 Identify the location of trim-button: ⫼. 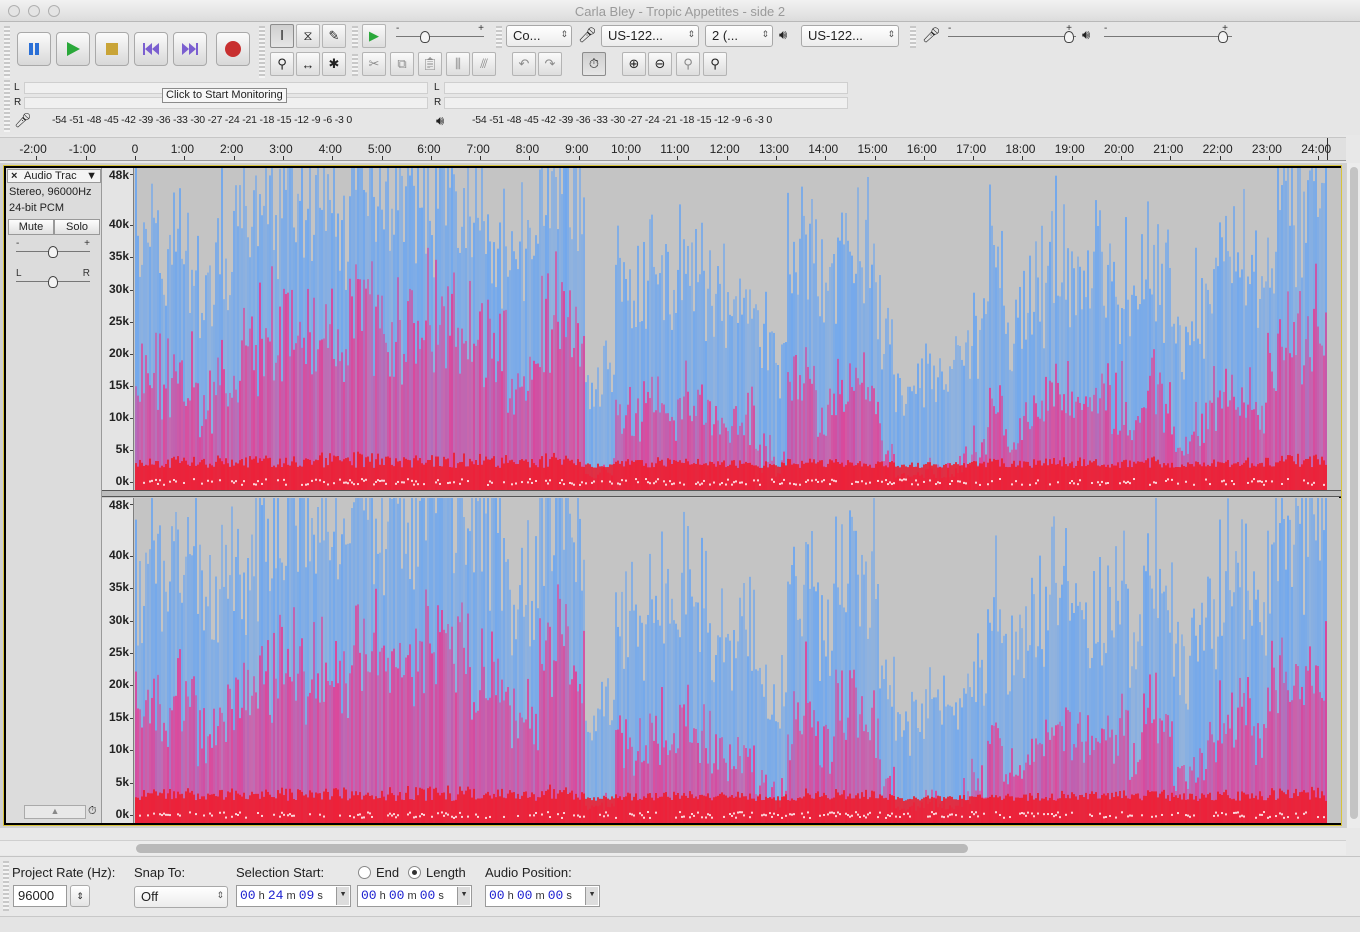
(458, 64).